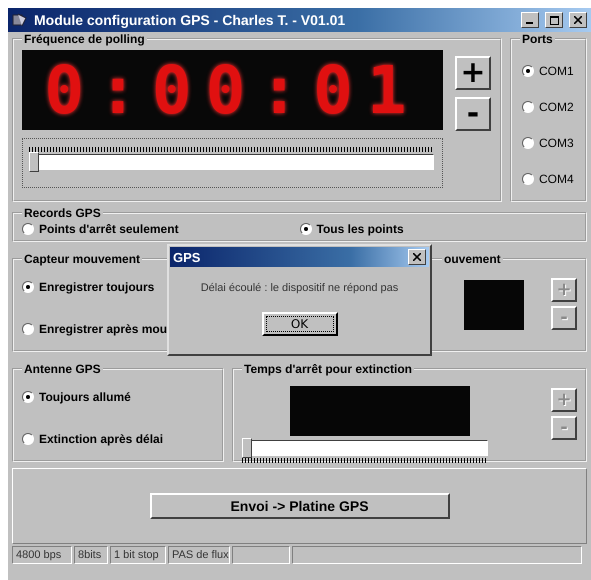 The width and height of the screenshot is (591, 580). Describe the element at coordinates (473, 73) in the screenshot. I see `plus-button: +` at that location.